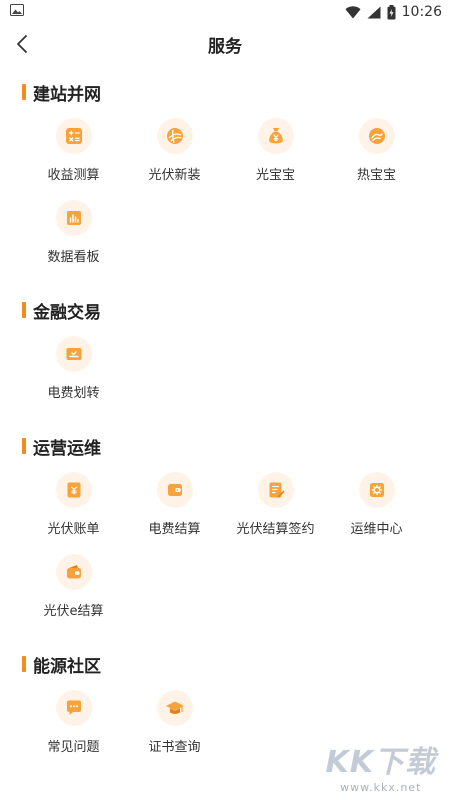  I want to click on item-label: 电费结算, so click(174, 529).